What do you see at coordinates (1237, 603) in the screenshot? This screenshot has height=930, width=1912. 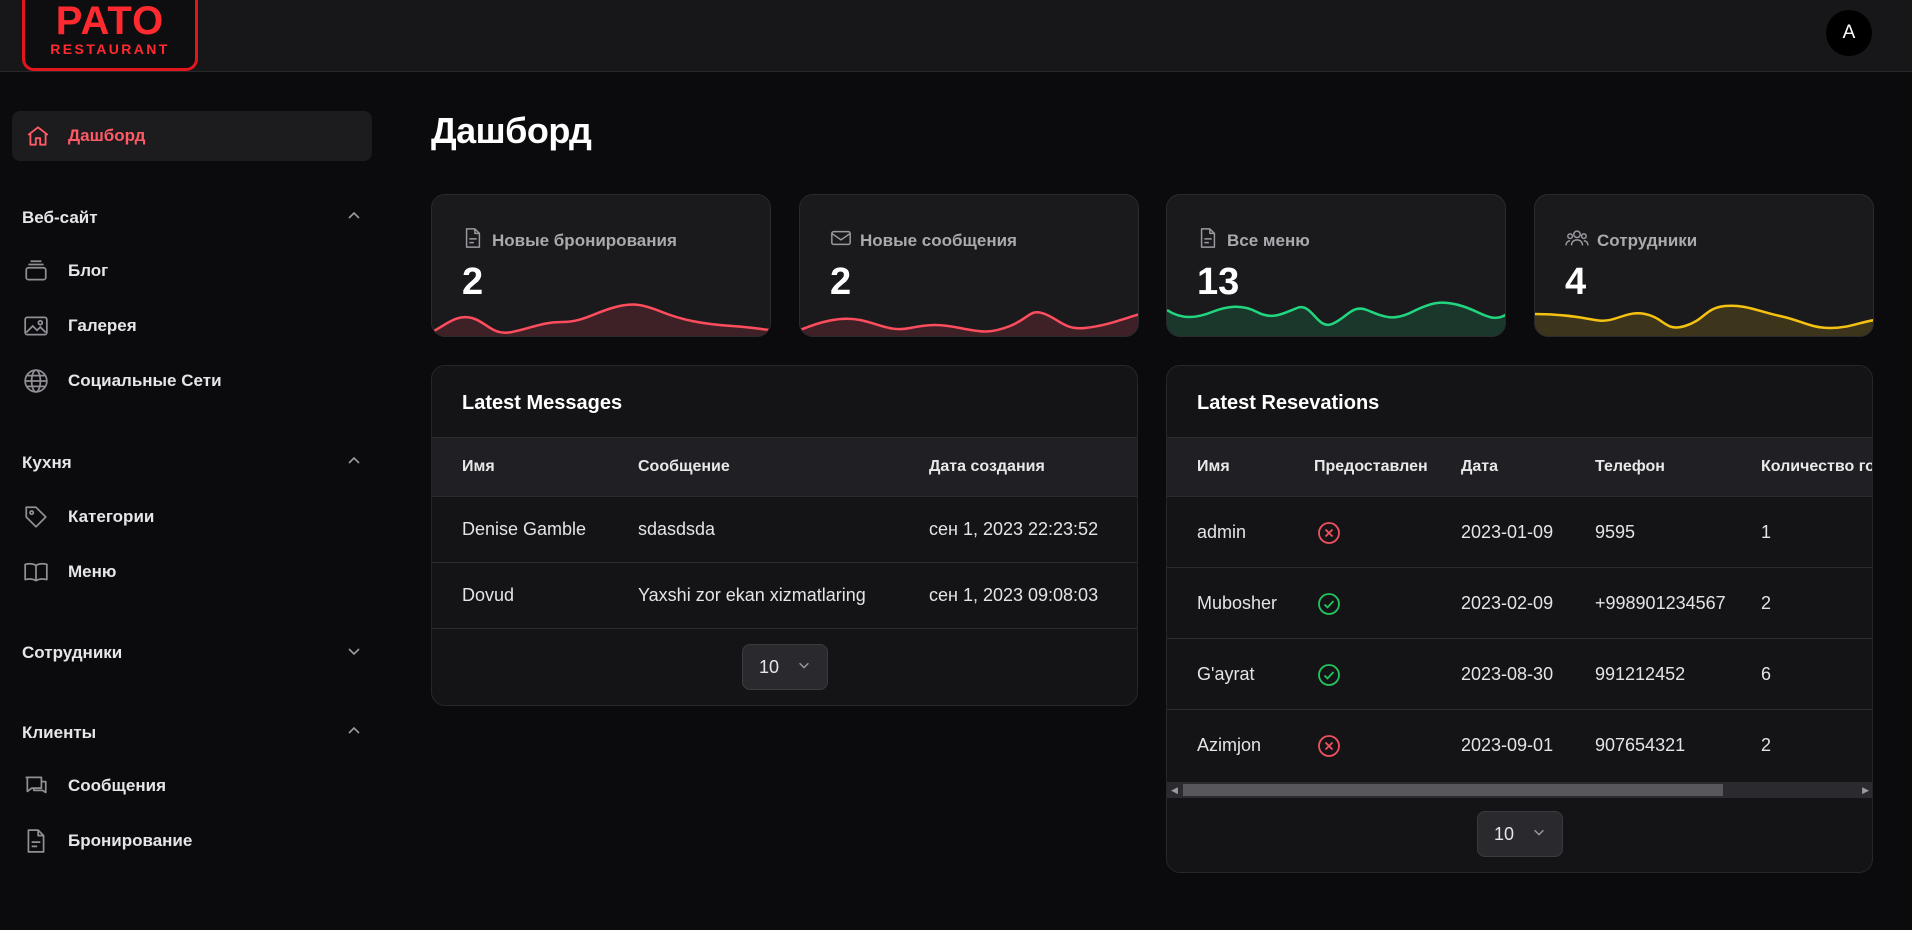 I see `cell-name: Mubosher` at bounding box center [1237, 603].